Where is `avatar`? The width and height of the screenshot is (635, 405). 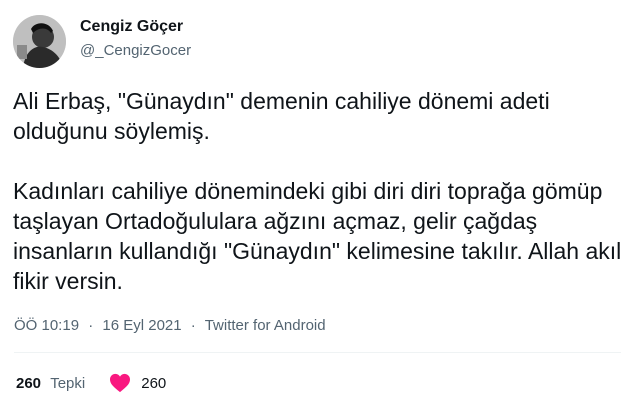 avatar is located at coordinates (39, 41).